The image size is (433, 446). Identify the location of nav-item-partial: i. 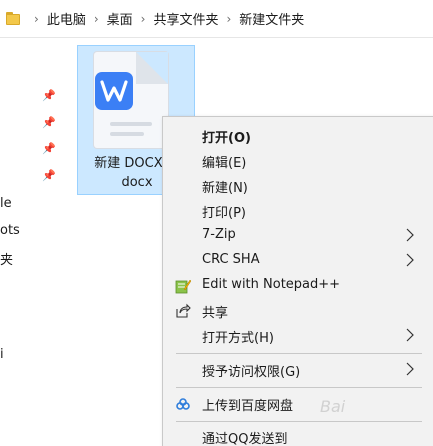
(2, 354).